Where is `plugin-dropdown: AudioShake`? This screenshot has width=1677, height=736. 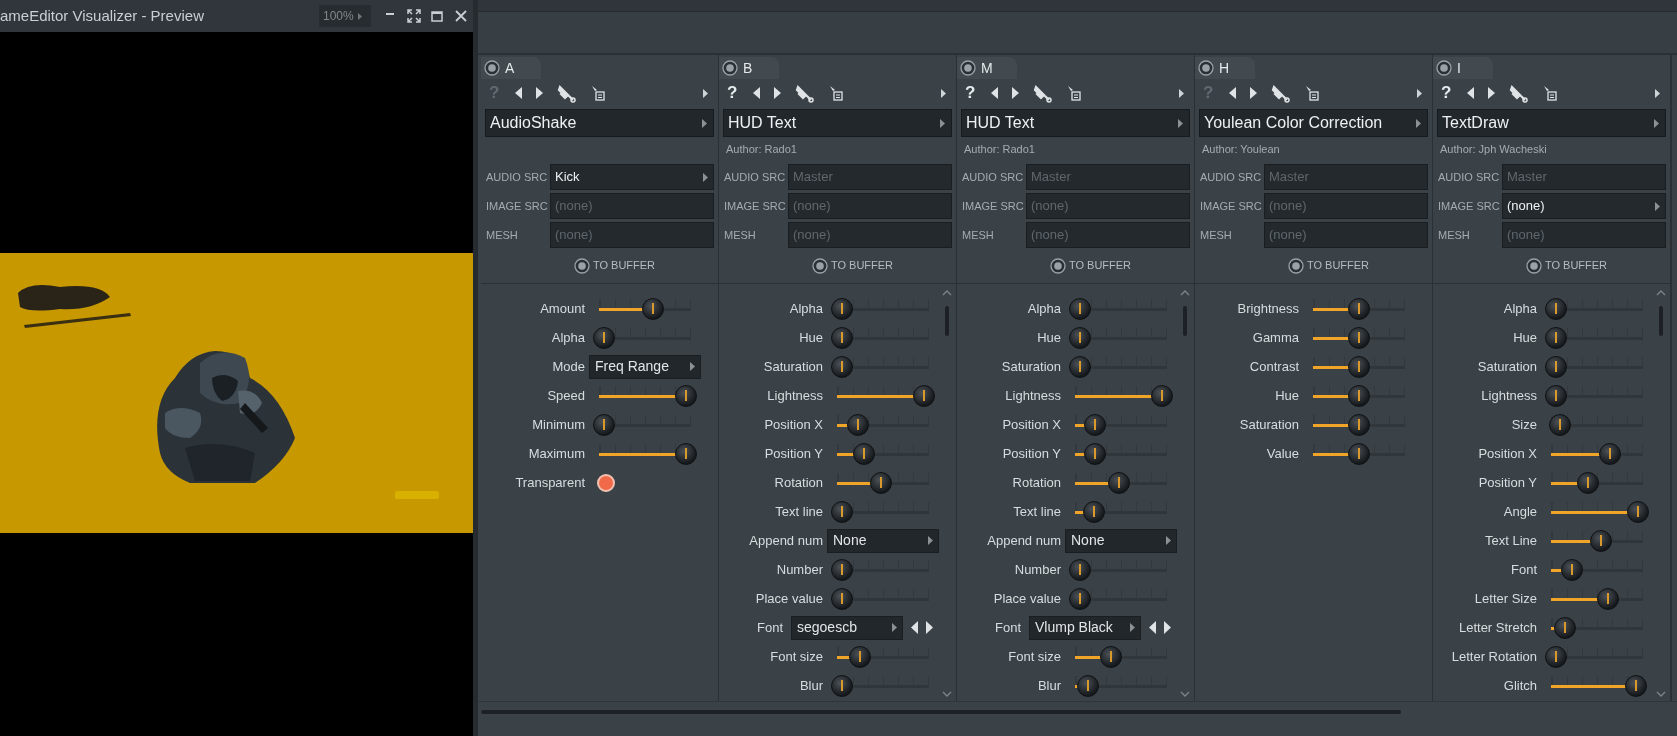 plugin-dropdown: AudioShake is located at coordinates (599, 123).